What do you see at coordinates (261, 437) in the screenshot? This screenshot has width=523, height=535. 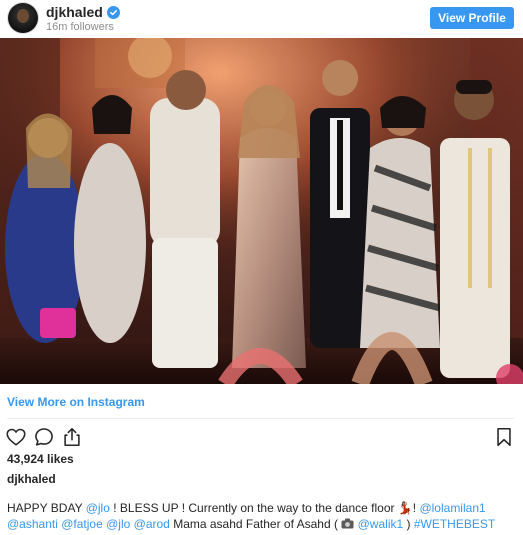 I see `action-bar` at bounding box center [261, 437].